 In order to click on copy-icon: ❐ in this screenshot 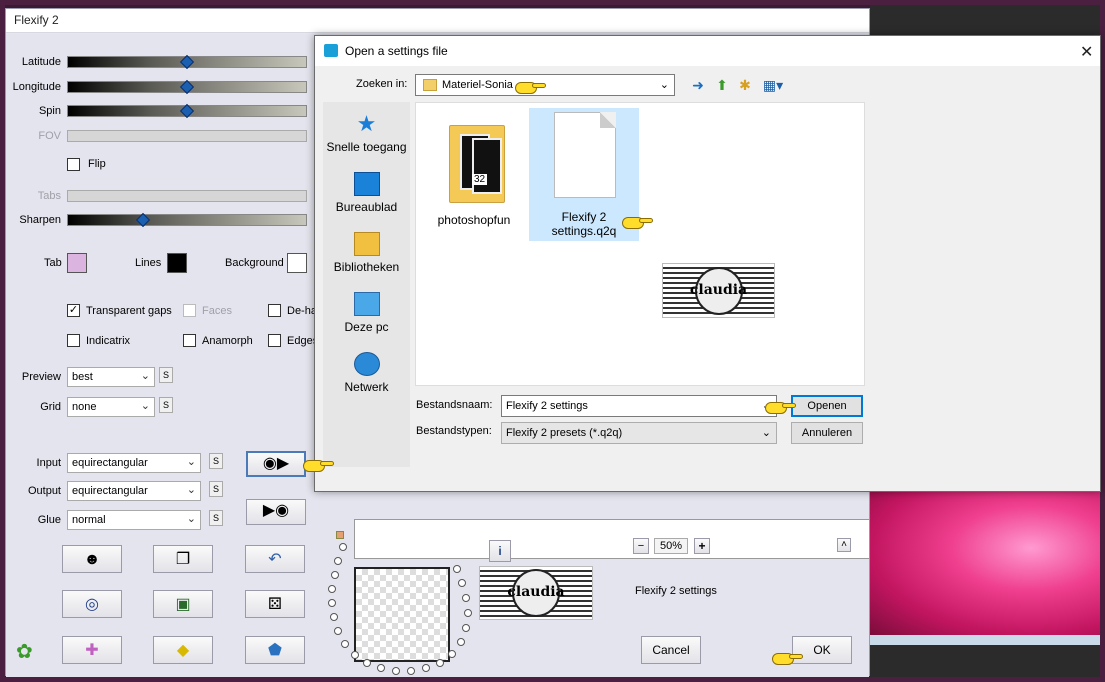, I will do `click(183, 559)`.